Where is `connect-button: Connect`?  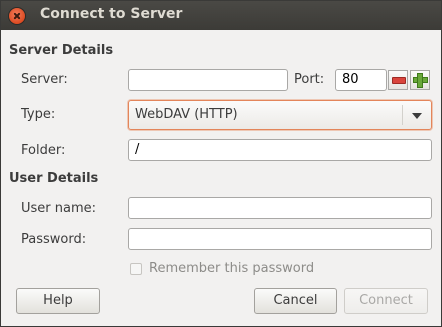
connect-button: Connect is located at coordinates (386, 301).